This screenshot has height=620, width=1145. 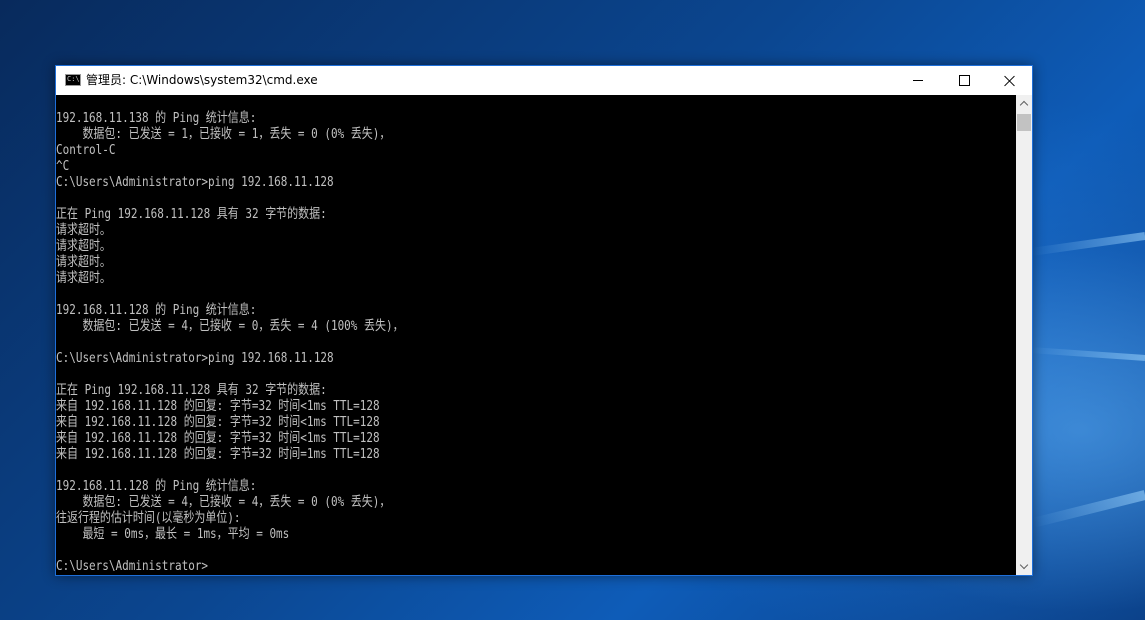 I want to click on console-line: 数据包: 已发送 = 4，已接收 = 0，丢失 = 4 (100% 丢失)，, so click(x=230, y=326).